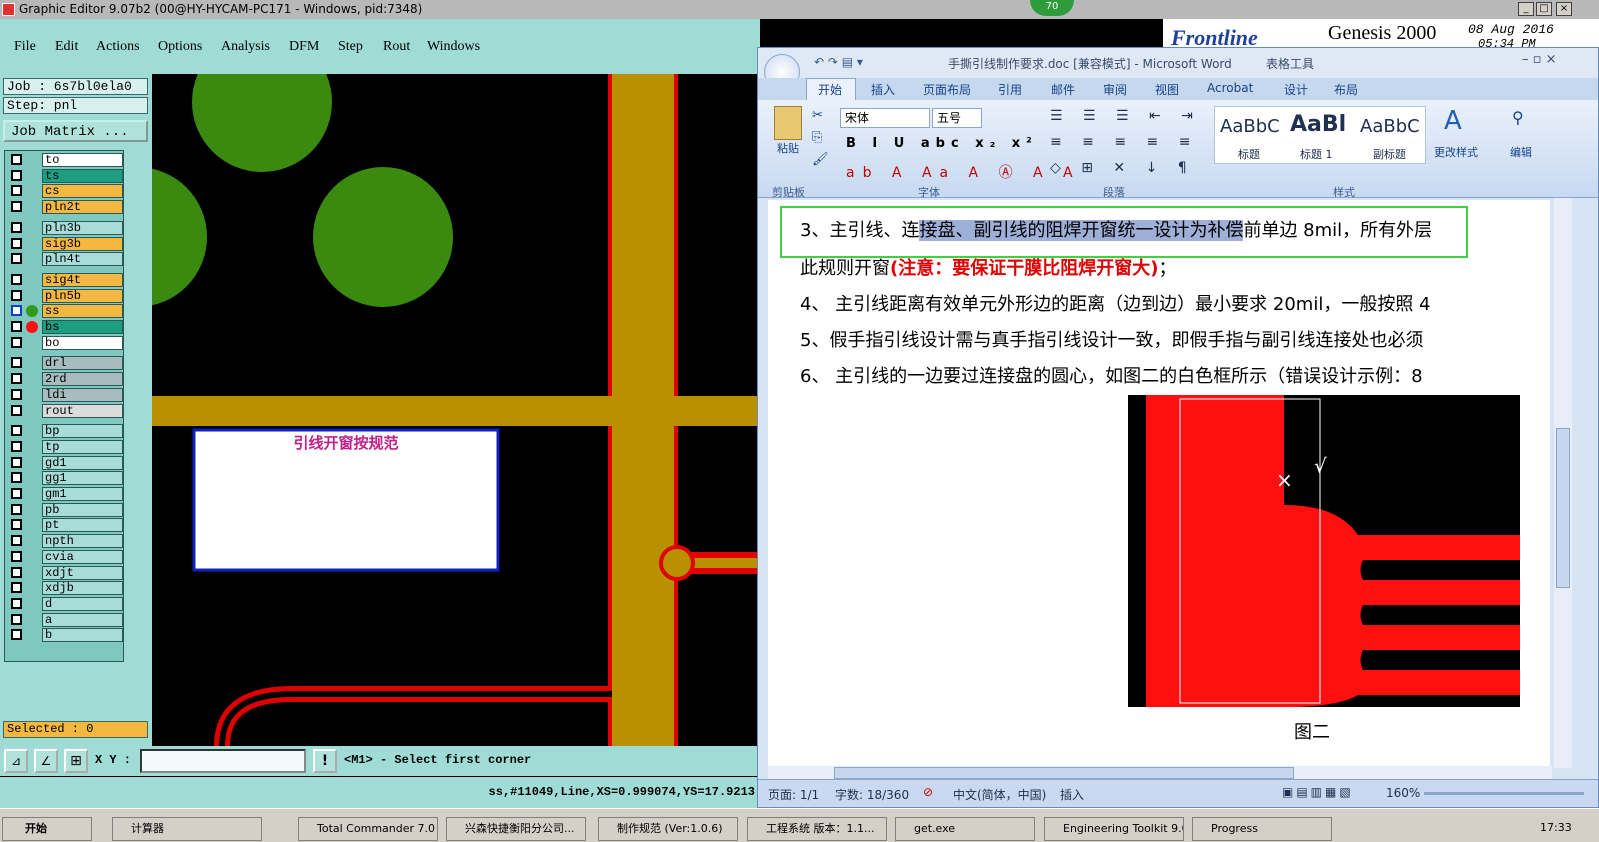 Image resolution: width=1599 pixels, height=842 pixels. Describe the element at coordinates (1564, 9) in the screenshot. I see `close-button: ×` at that location.